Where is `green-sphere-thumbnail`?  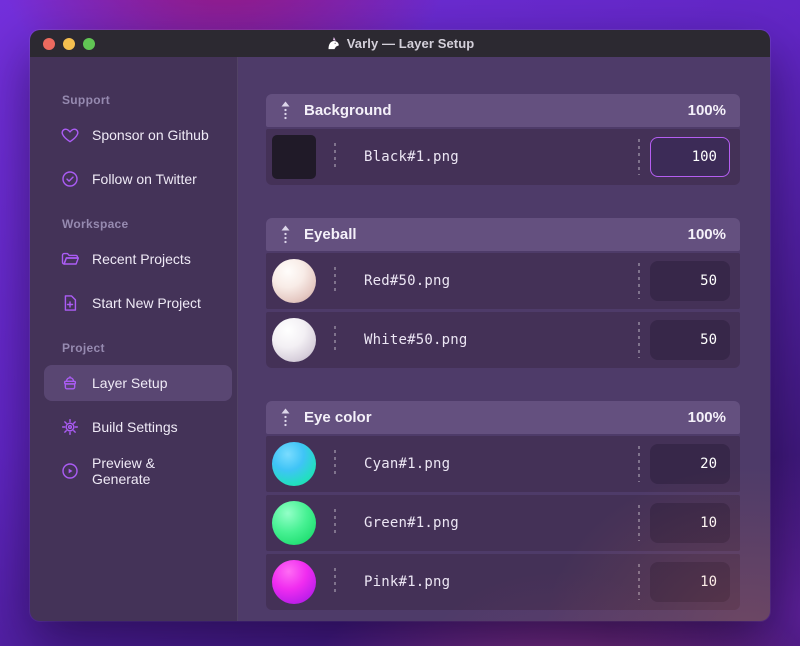 green-sphere-thumbnail is located at coordinates (294, 523).